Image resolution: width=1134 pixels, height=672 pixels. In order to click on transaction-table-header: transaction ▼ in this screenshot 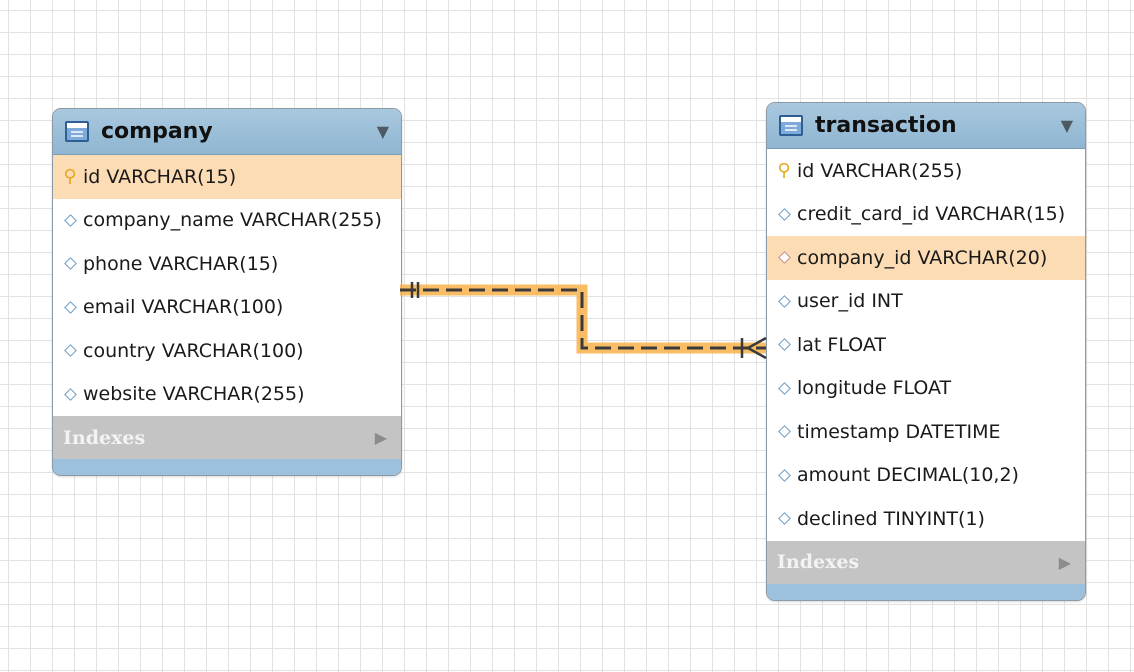, I will do `click(926, 126)`.